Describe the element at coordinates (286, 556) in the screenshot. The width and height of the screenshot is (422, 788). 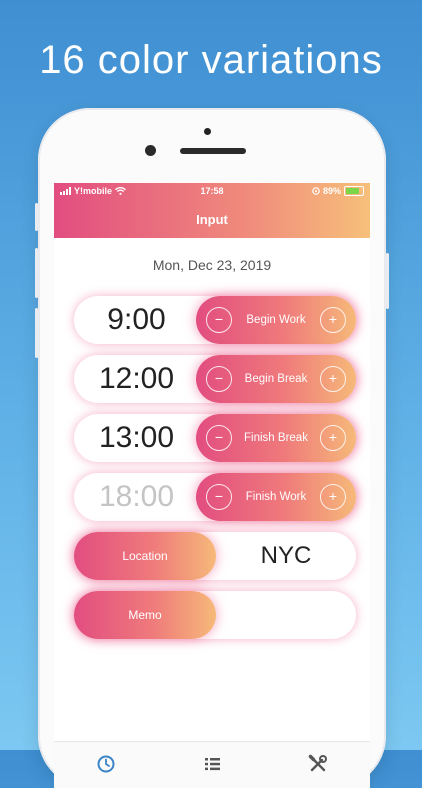
I see `location-value: NYC` at that location.